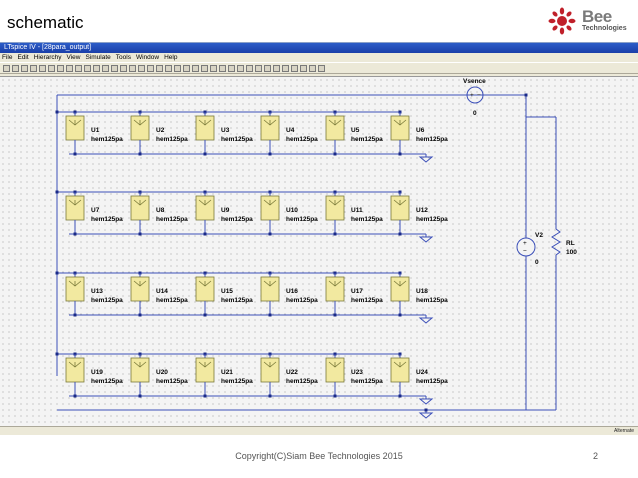 This screenshot has width=638, height=478. What do you see at coordinates (335, 370) in the screenshot?
I see `solar-panel-u23` at bounding box center [335, 370].